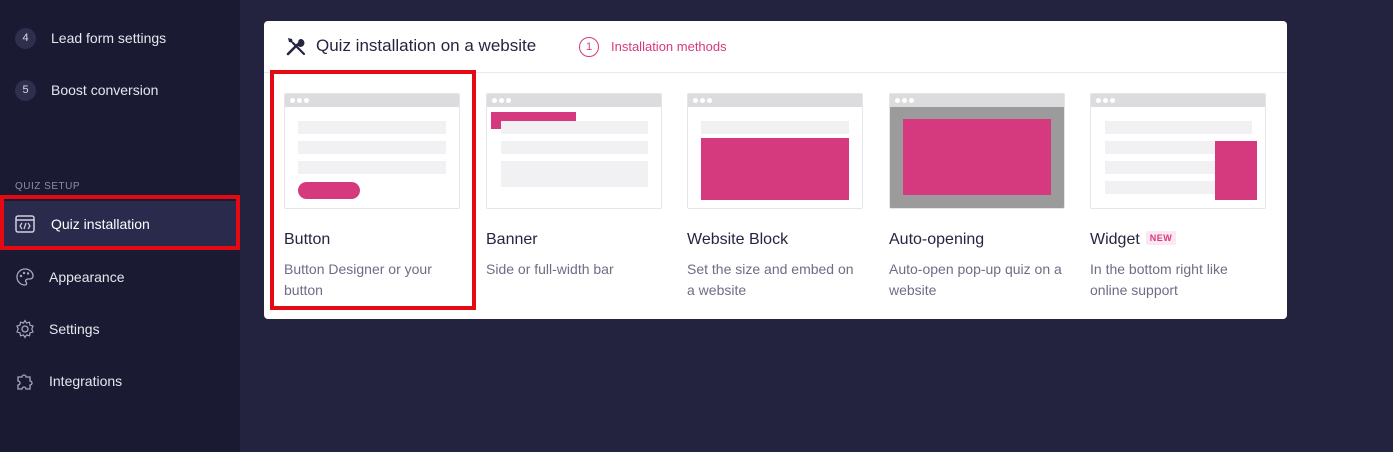 This screenshot has height=452, width=1393. Describe the element at coordinates (426, 45) in the screenshot. I see `page-title: Quiz installation on a website` at that location.